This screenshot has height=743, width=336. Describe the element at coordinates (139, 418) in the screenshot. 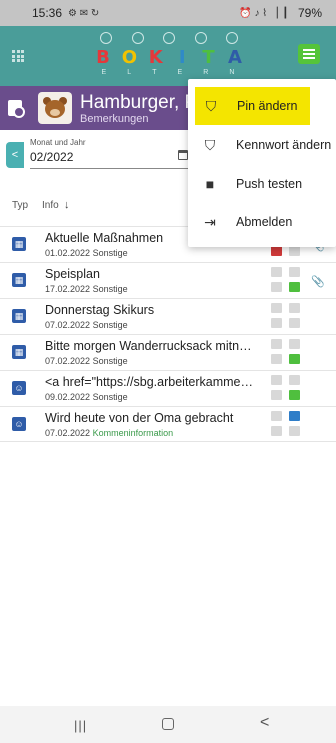

I see `item-title: Wird heute von der Oma gebracht` at that location.